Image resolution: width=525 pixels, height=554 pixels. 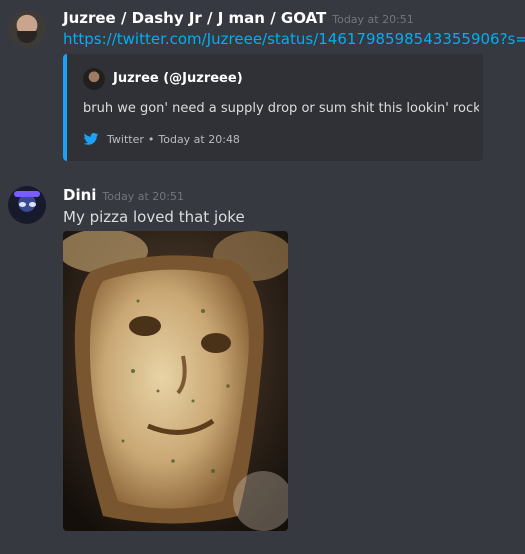 I want to click on avatar-dini, so click(x=27, y=205).